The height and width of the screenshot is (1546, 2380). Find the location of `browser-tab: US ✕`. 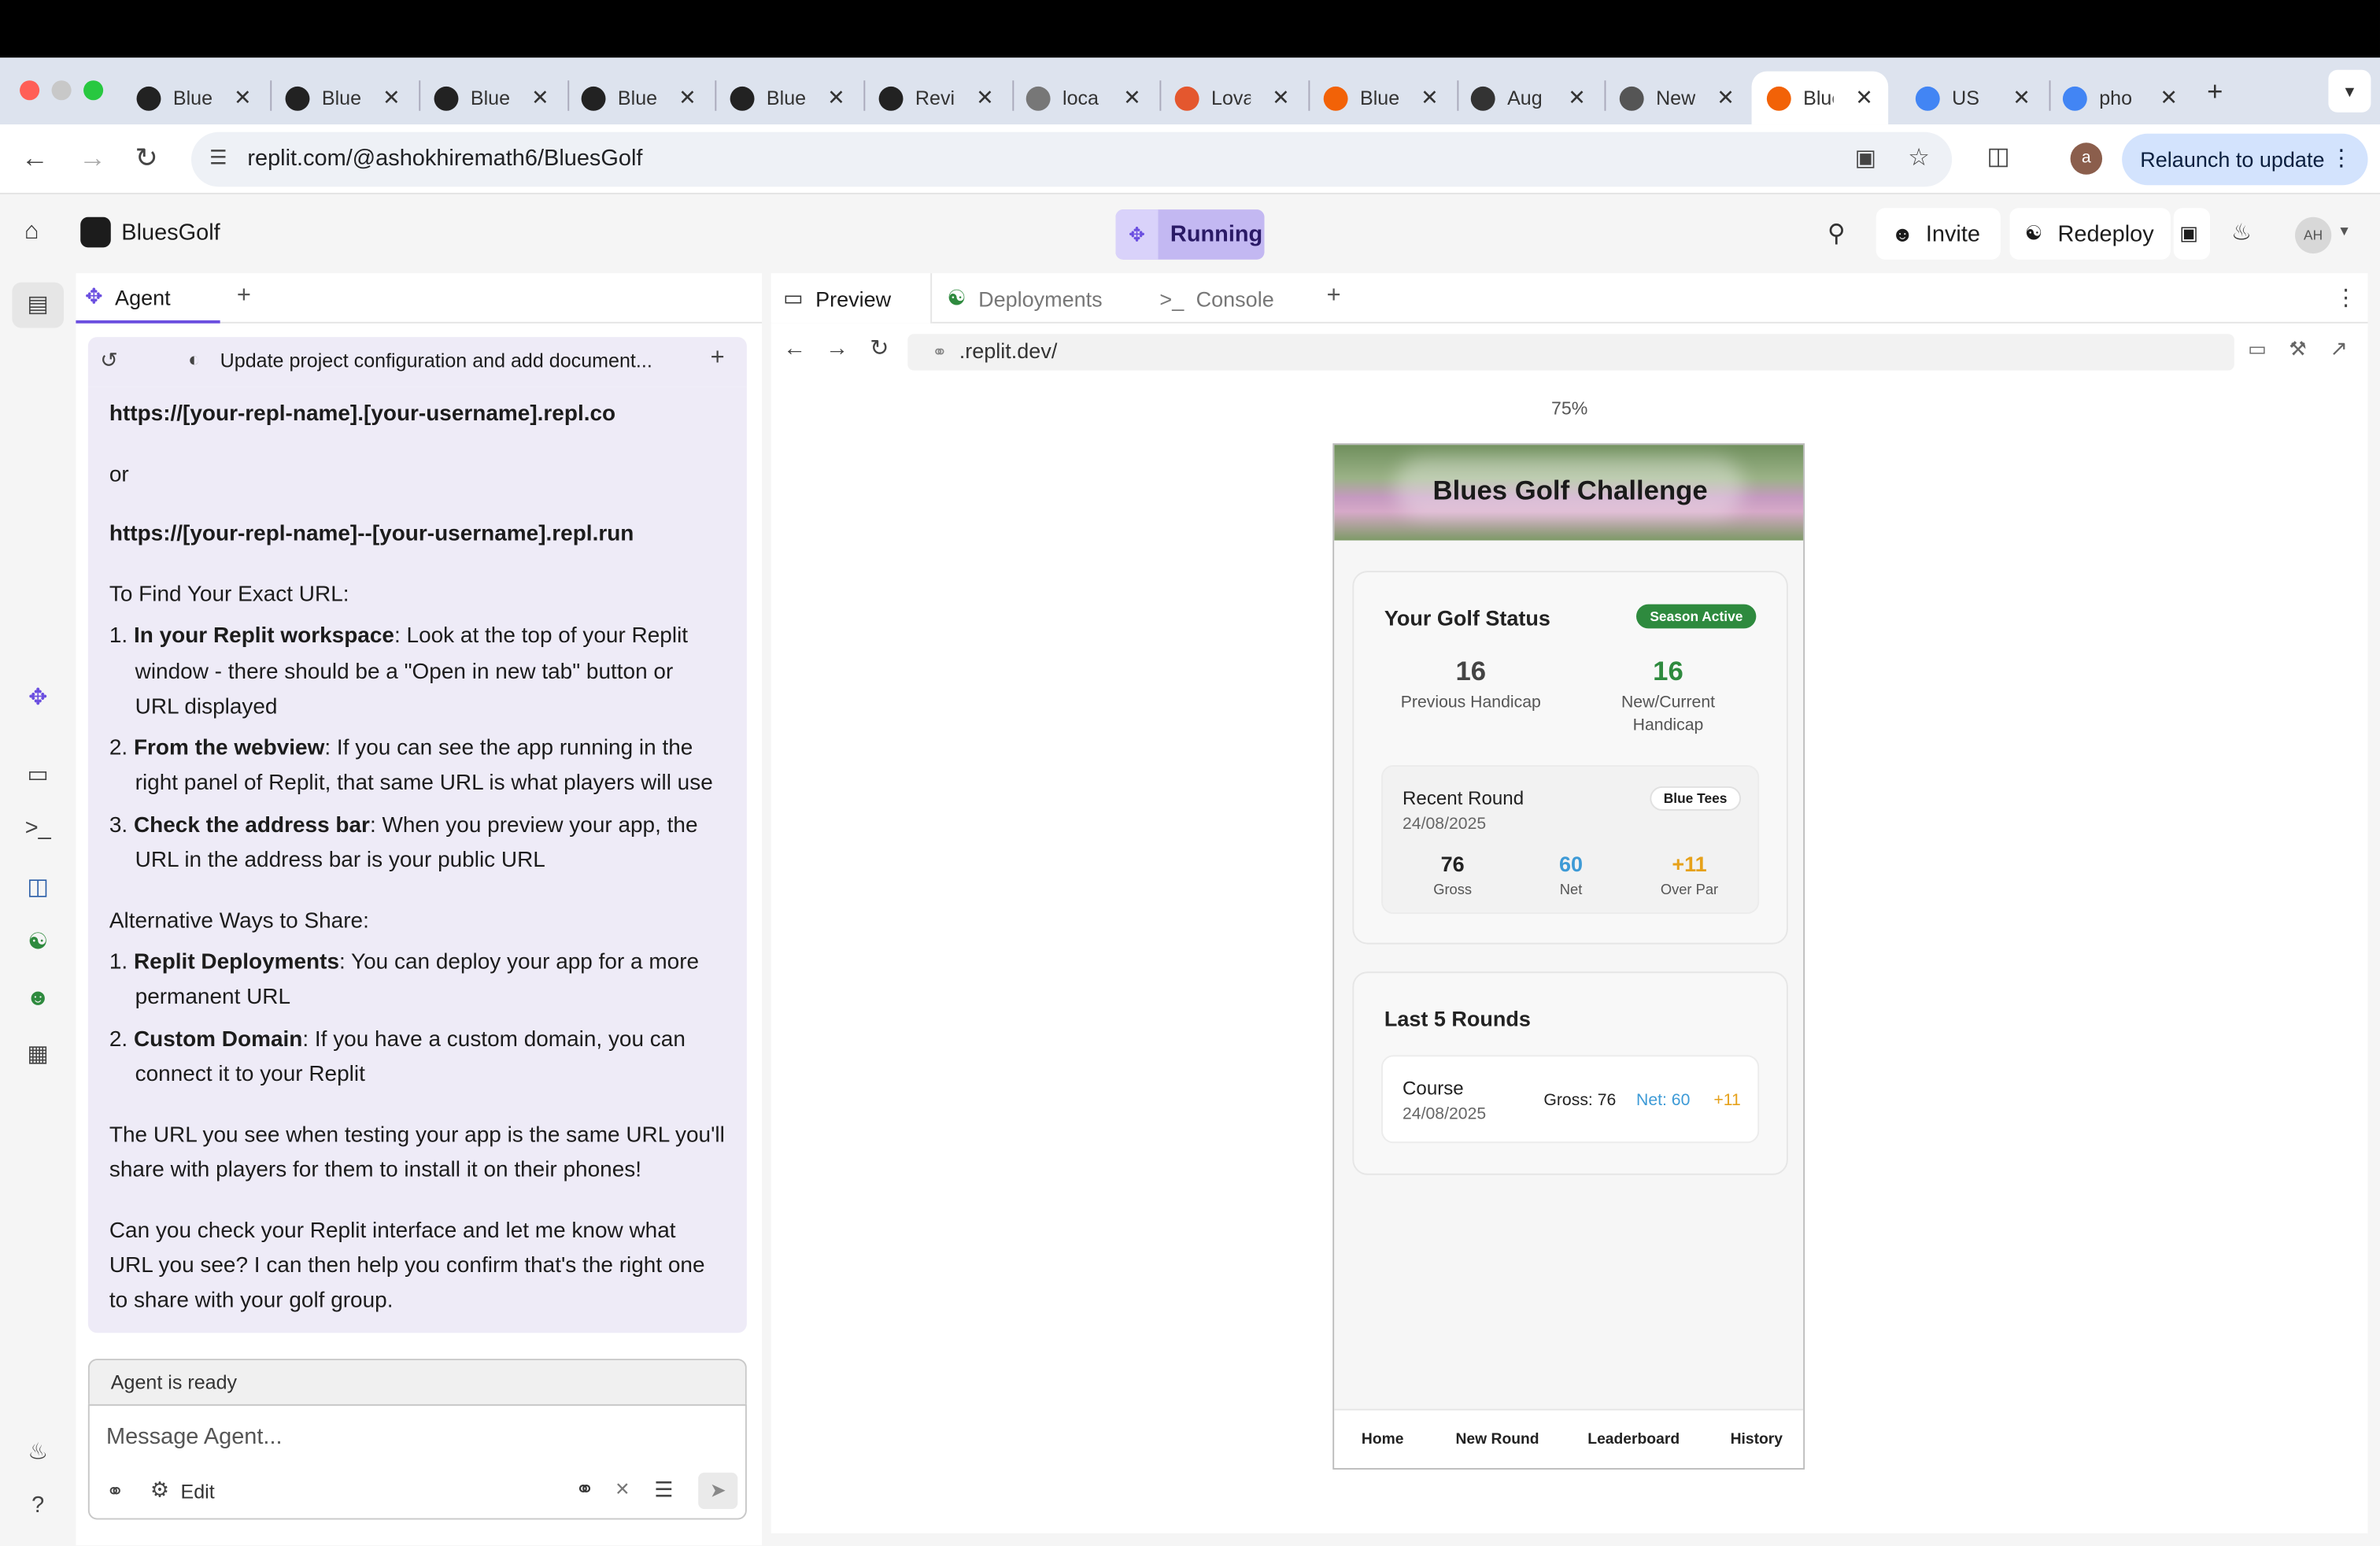

browser-tab: US ✕ is located at coordinates (1973, 98).